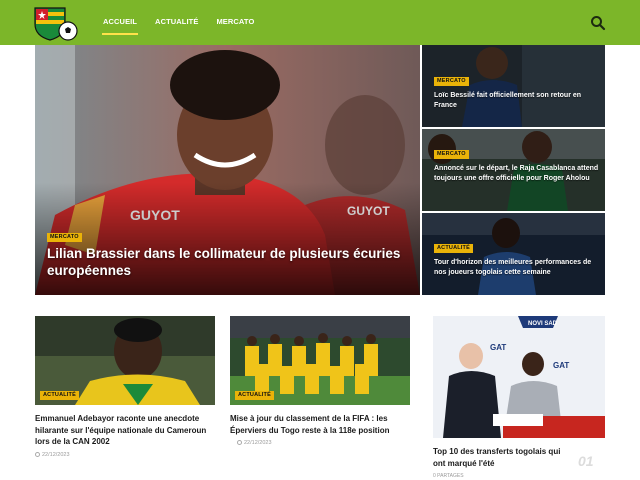 This screenshot has height=480, width=640. I want to click on nav-item-actualite: ACTUALITÉ, so click(176, 22).